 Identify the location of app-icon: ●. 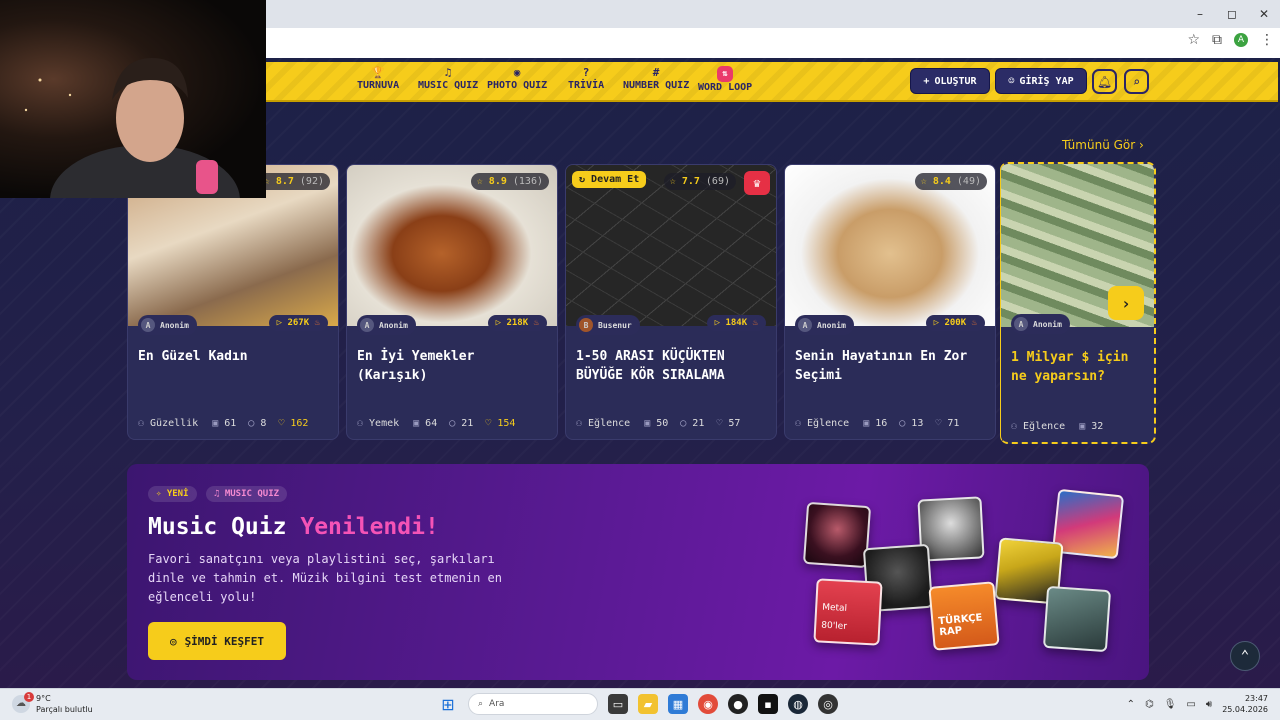
(738, 704).